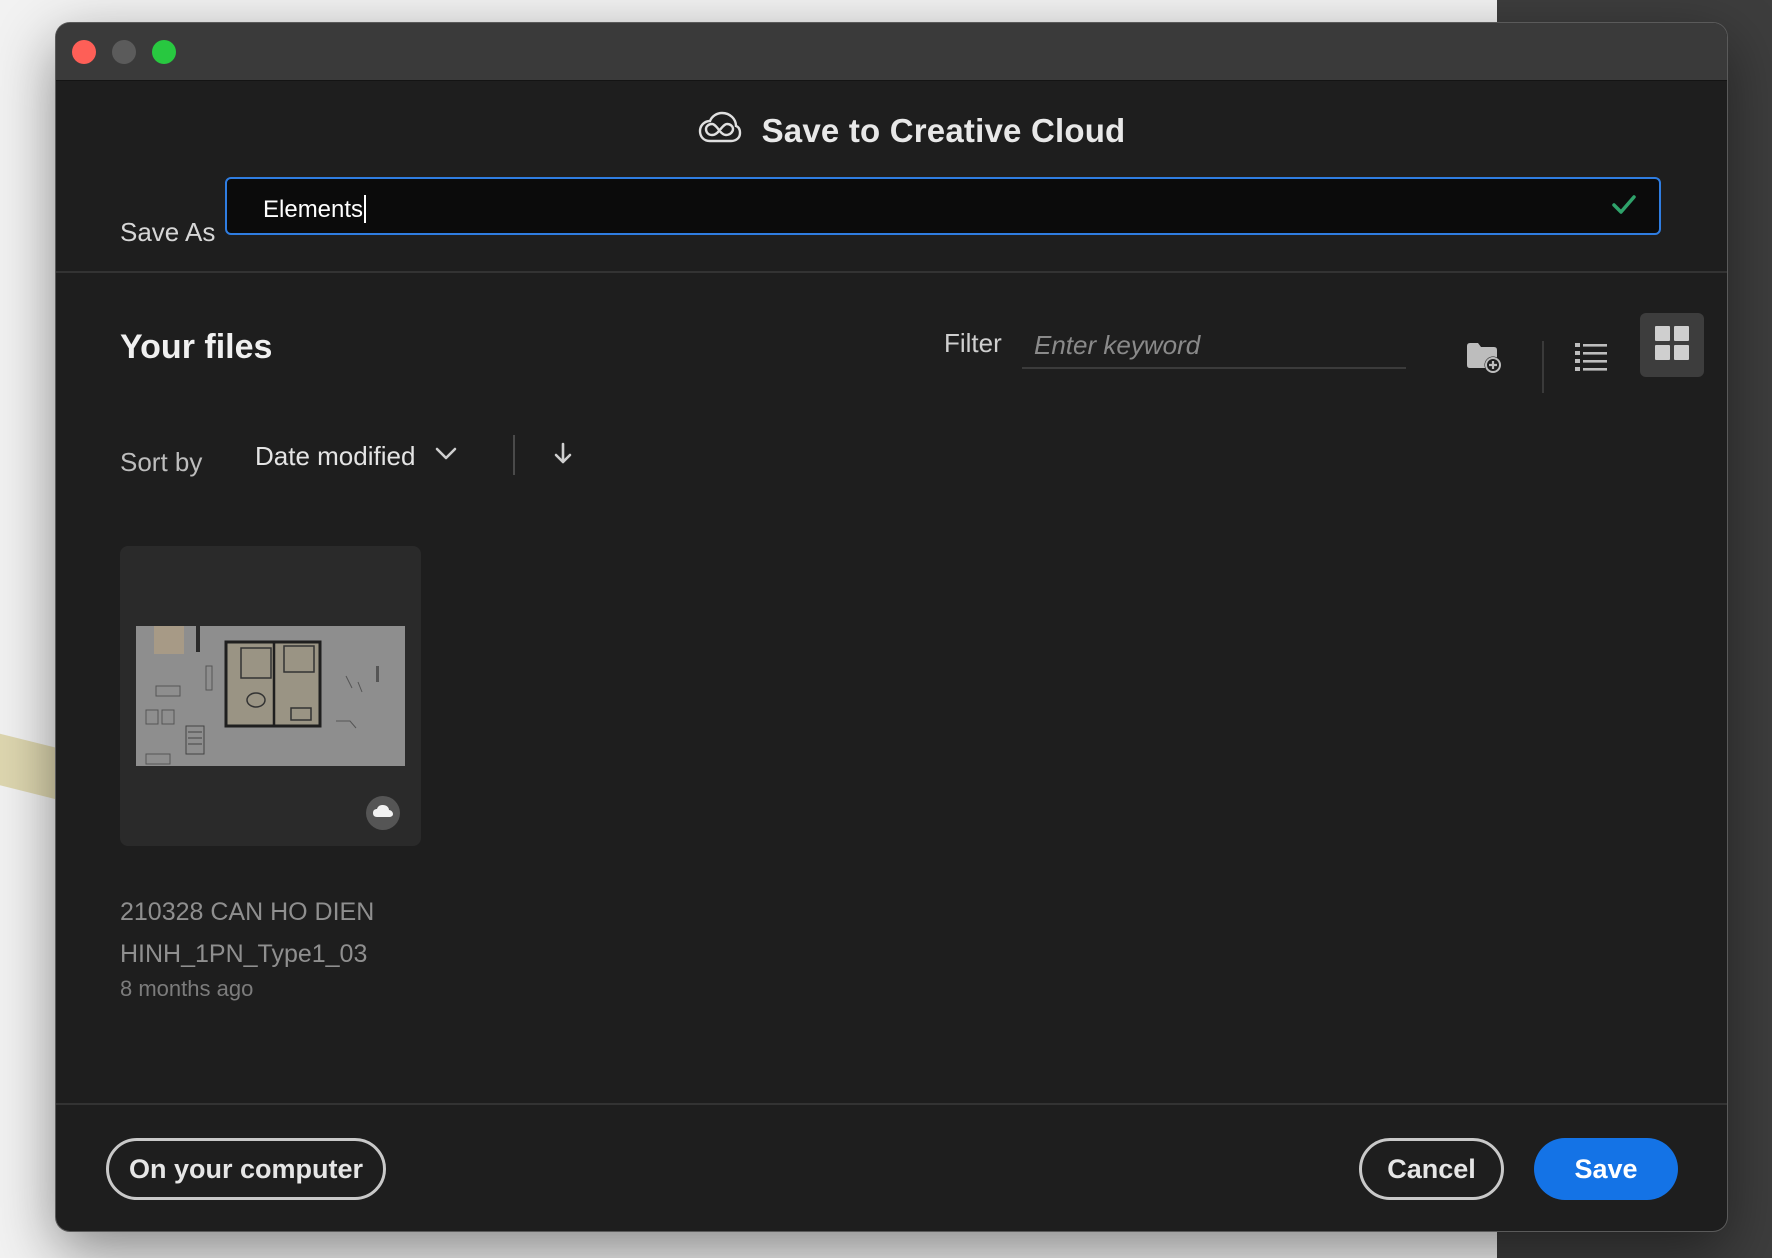  Describe the element at coordinates (891, 272) in the screenshot. I see `section-divider` at that location.